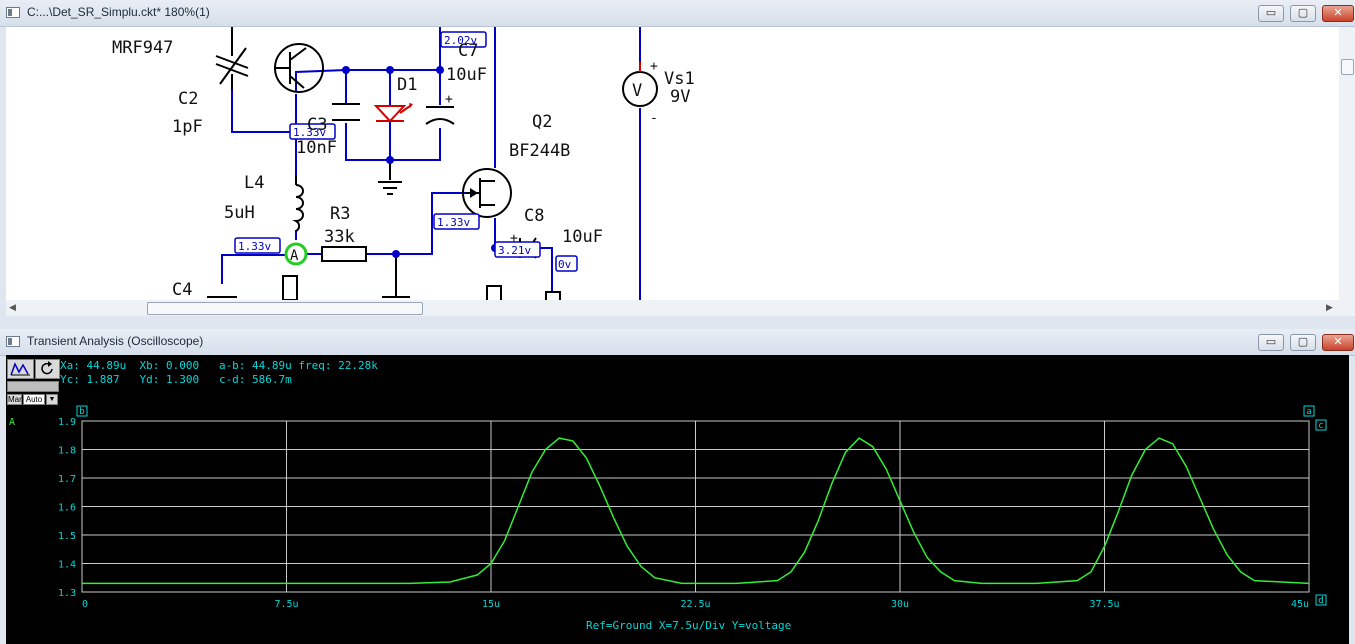 Image resolution: width=1355 pixels, height=644 pixels. What do you see at coordinates (677, 342) in the screenshot?
I see `scope-titlebar: Transient Analysis (Oscilloscope) ▭ ▢ ✕` at bounding box center [677, 342].